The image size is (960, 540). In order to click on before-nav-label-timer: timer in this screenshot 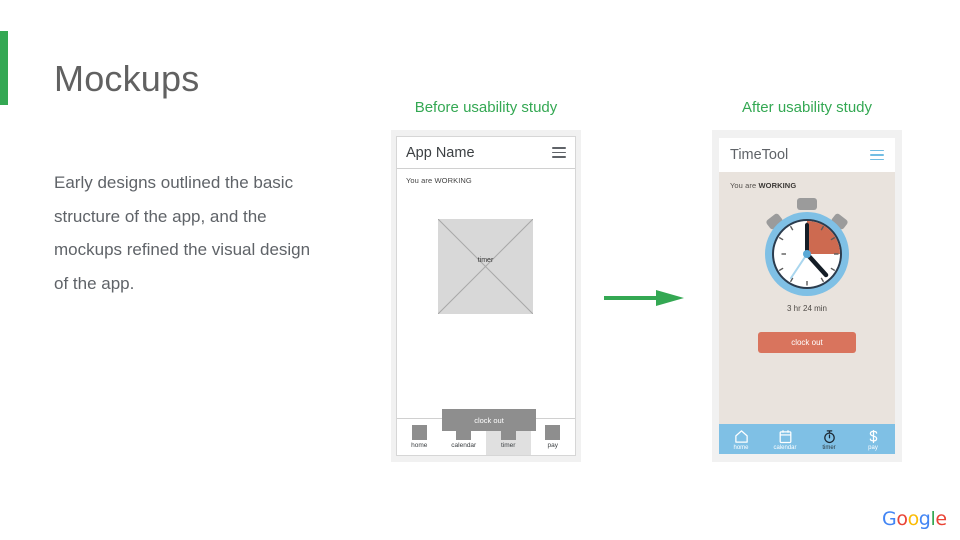, I will do `click(508, 445)`.